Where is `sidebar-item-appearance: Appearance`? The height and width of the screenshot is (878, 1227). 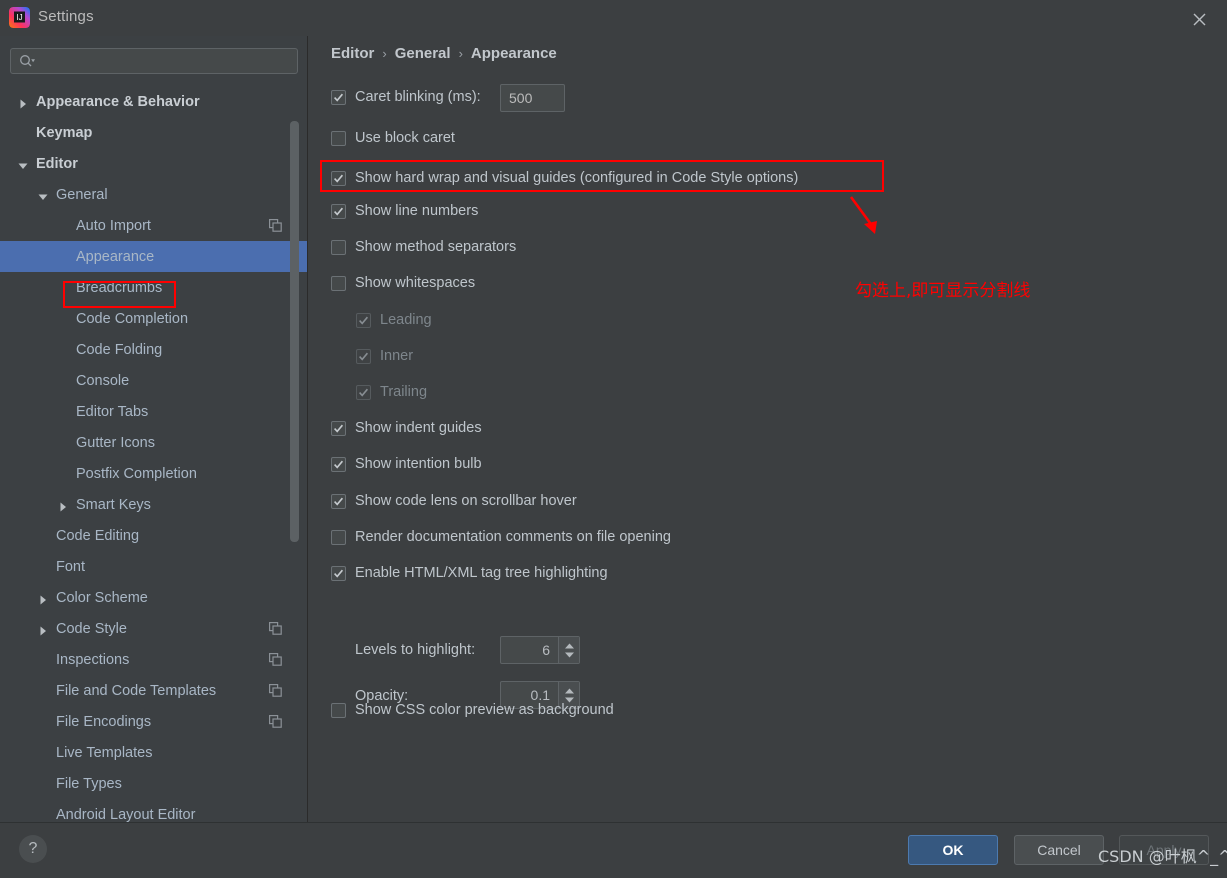 sidebar-item-appearance: Appearance is located at coordinates (153, 256).